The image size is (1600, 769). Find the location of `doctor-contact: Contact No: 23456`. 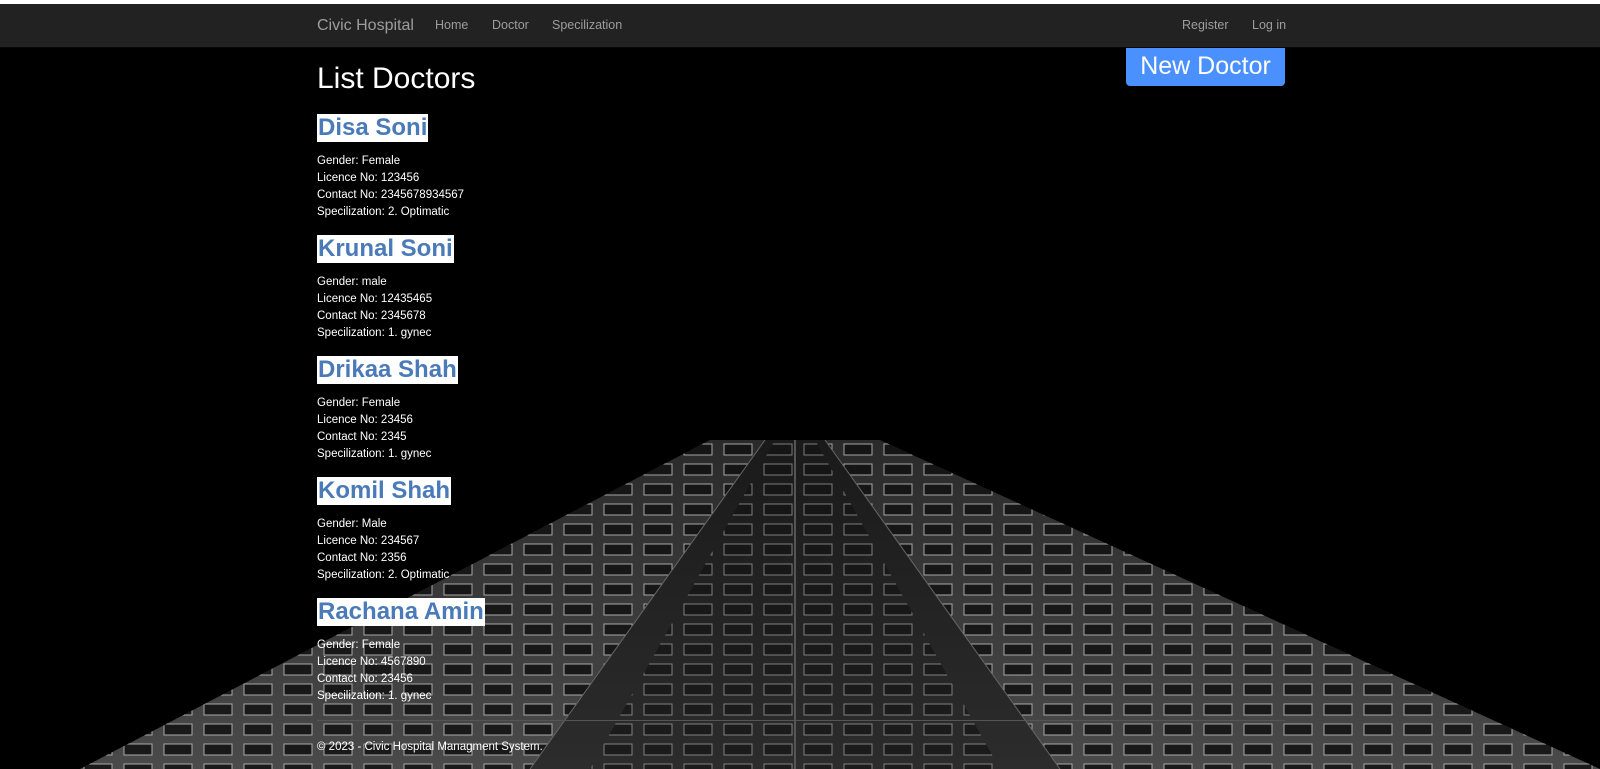

doctor-contact: Contact No: 23456 is located at coordinates (365, 679).